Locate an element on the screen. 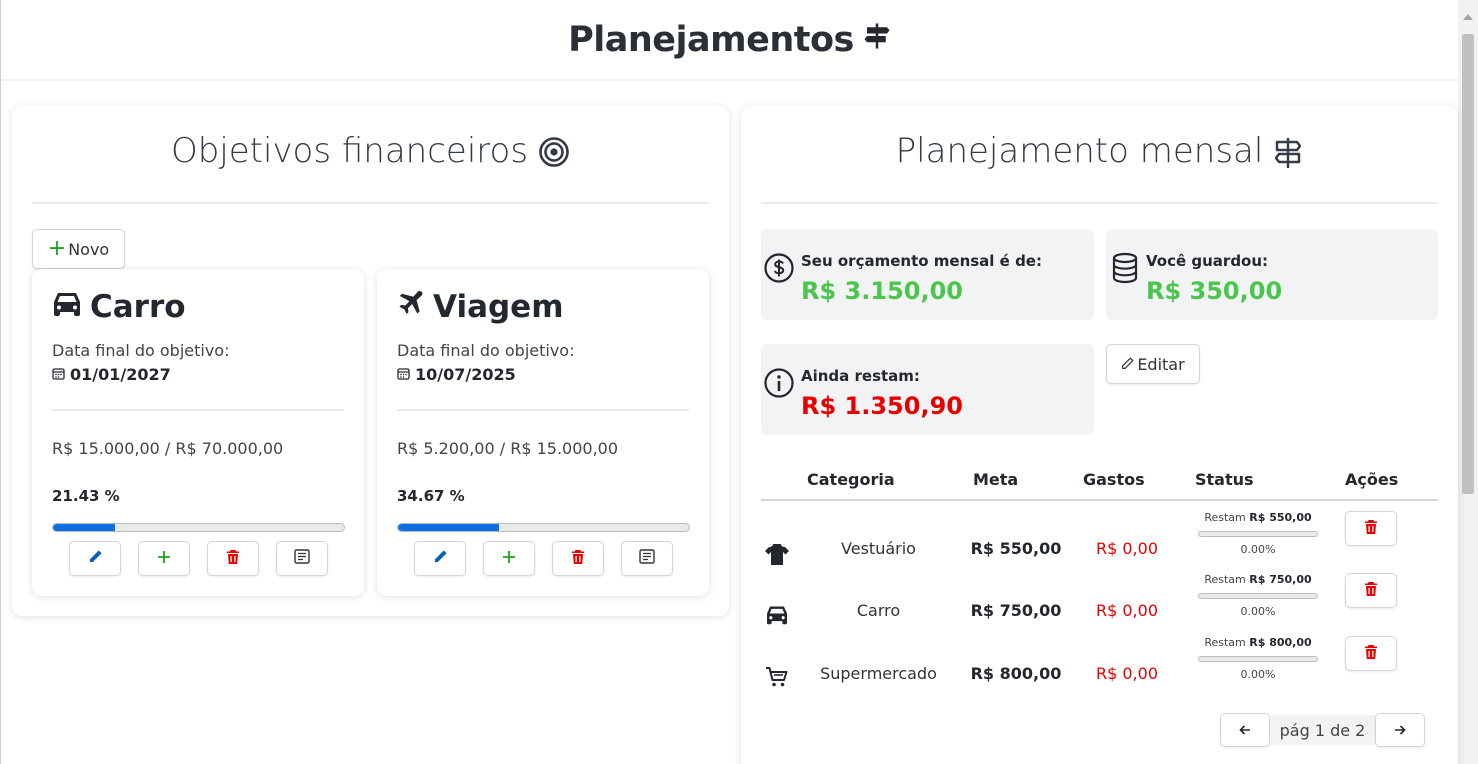 The height and width of the screenshot is (764, 1478). header-categoria: Categoria is located at coordinates (851, 479).